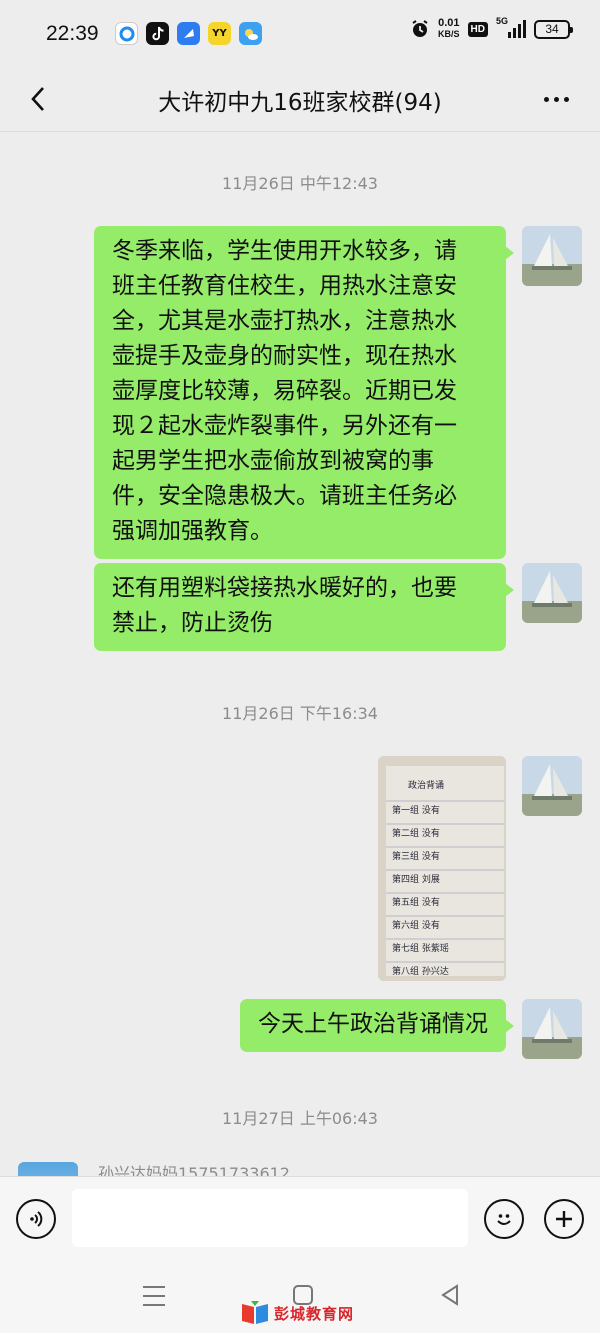  Describe the element at coordinates (194, 1170) in the screenshot. I see `incoming-sender-name: 孙兴达妈妈15751733612` at that location.